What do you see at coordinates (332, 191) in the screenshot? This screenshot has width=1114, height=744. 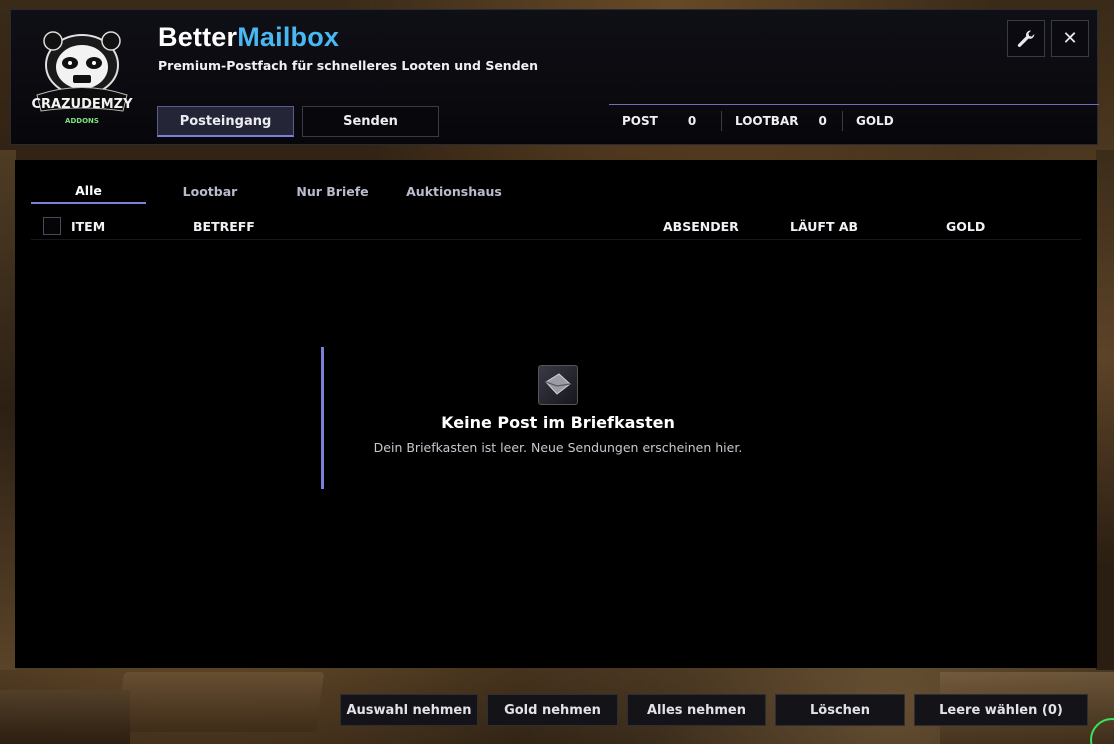 I see `filter-letters-only: Nur Briefe` at bounding box center [332, 191].